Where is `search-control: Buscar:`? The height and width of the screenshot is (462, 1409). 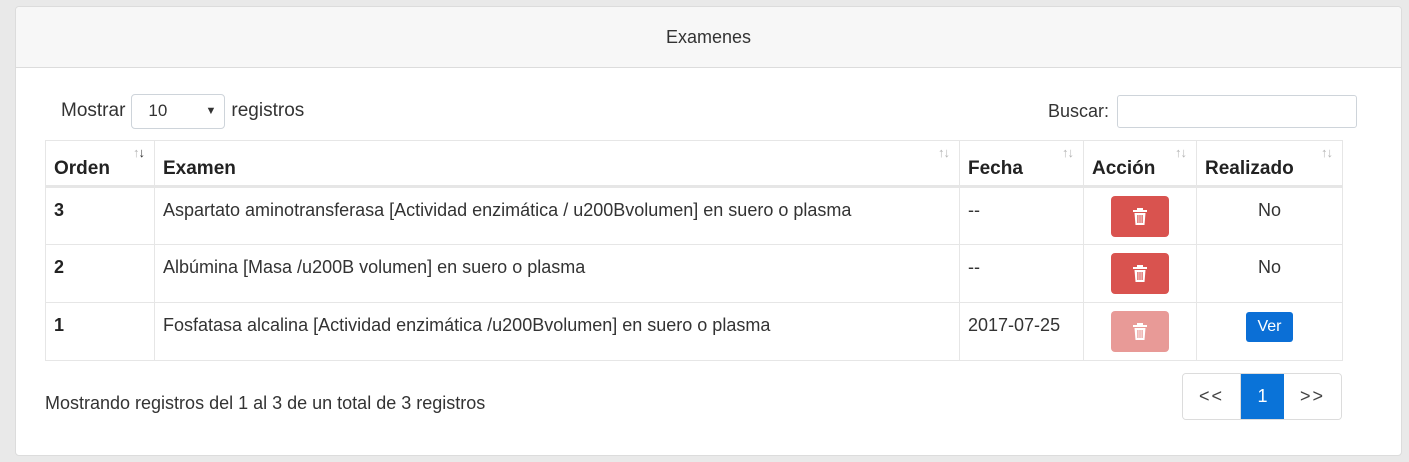 search-control: Buscar: is located at coordinates (1202, 111).